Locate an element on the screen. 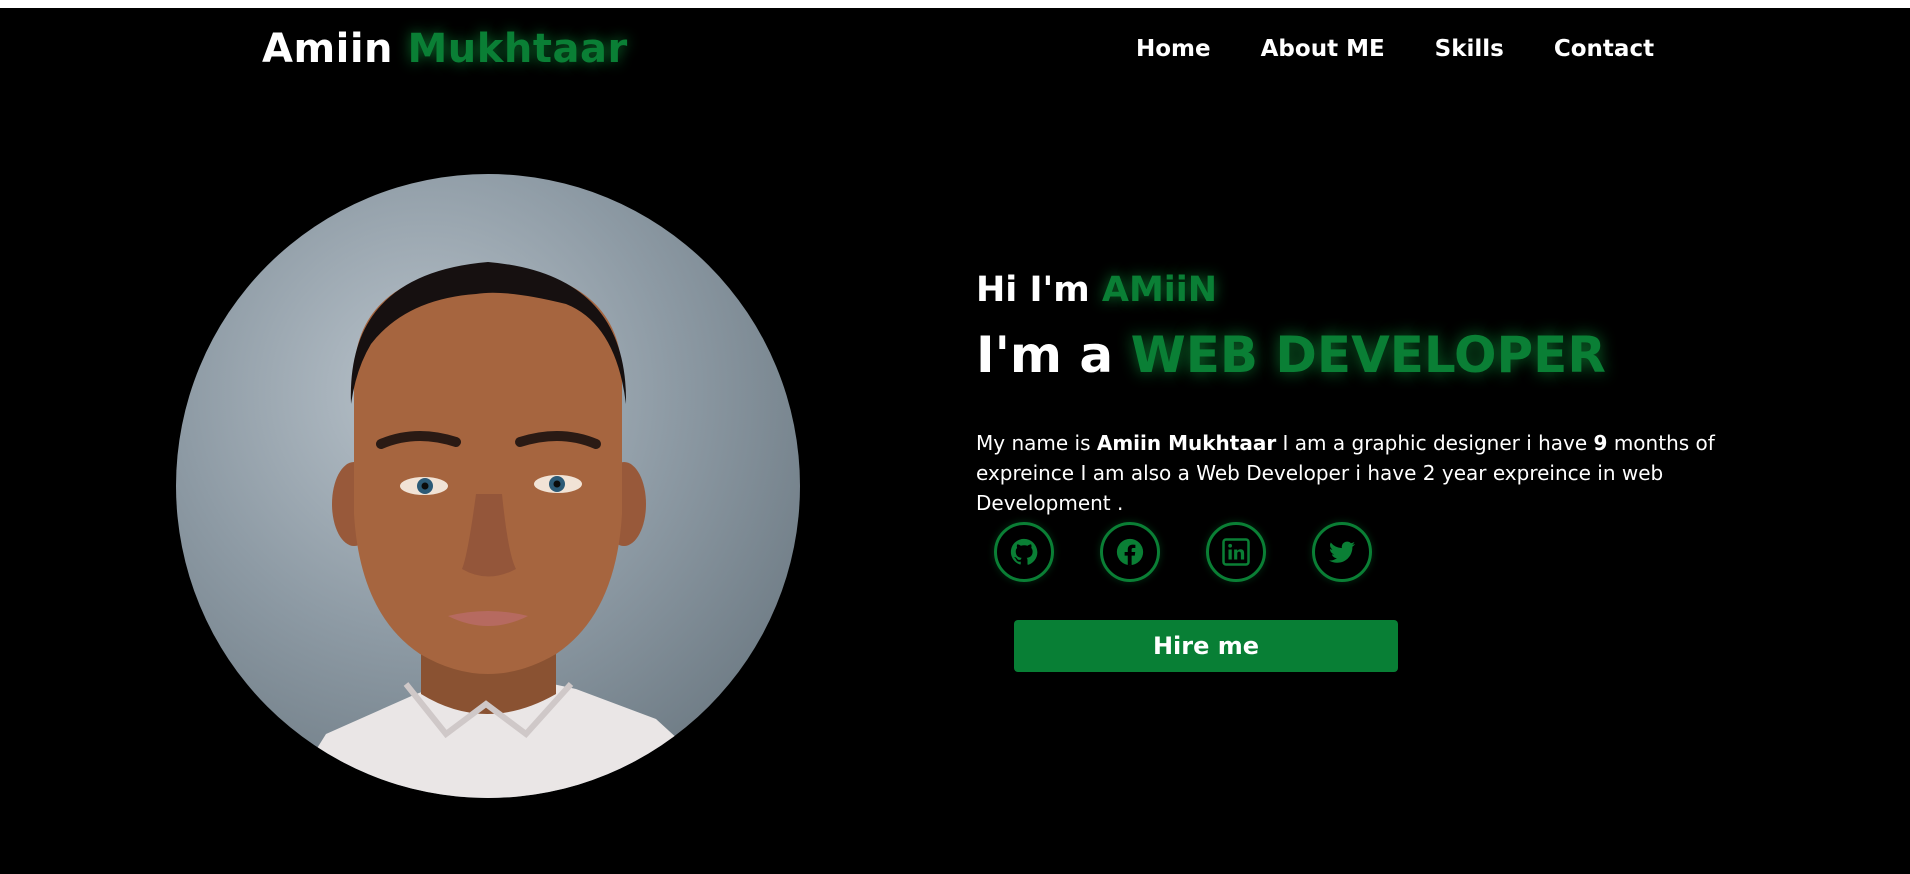 This screenshot has width=1910, height=874. nav-skills-link: Skills is located at coordinates (1469, 49).